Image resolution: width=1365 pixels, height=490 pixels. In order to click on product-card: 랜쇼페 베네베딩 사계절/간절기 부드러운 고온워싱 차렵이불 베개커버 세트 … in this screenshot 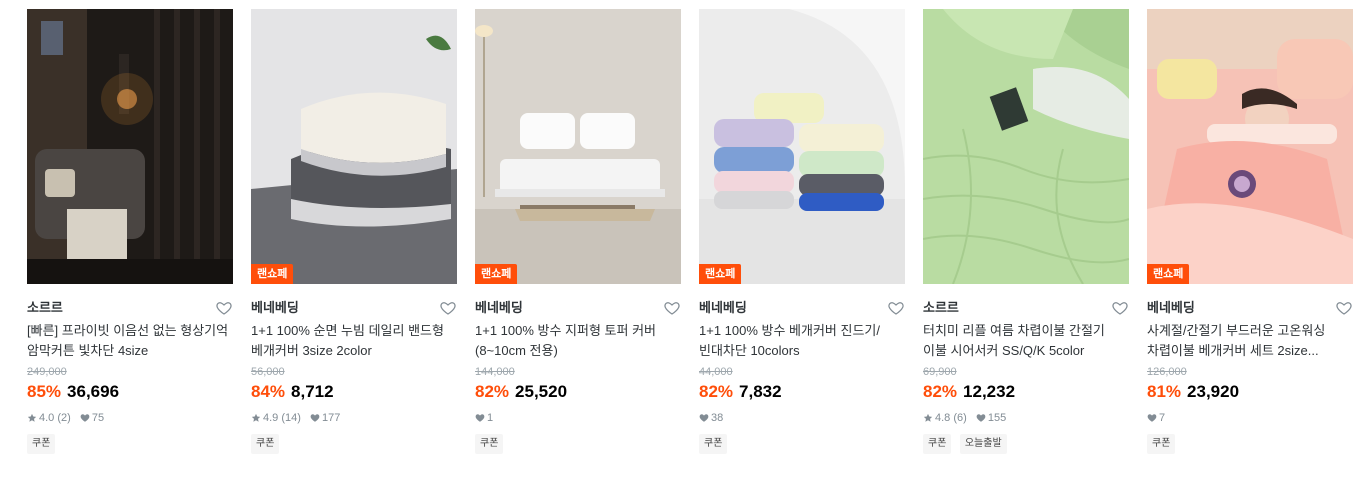, I will do `click(1250, 231)`.